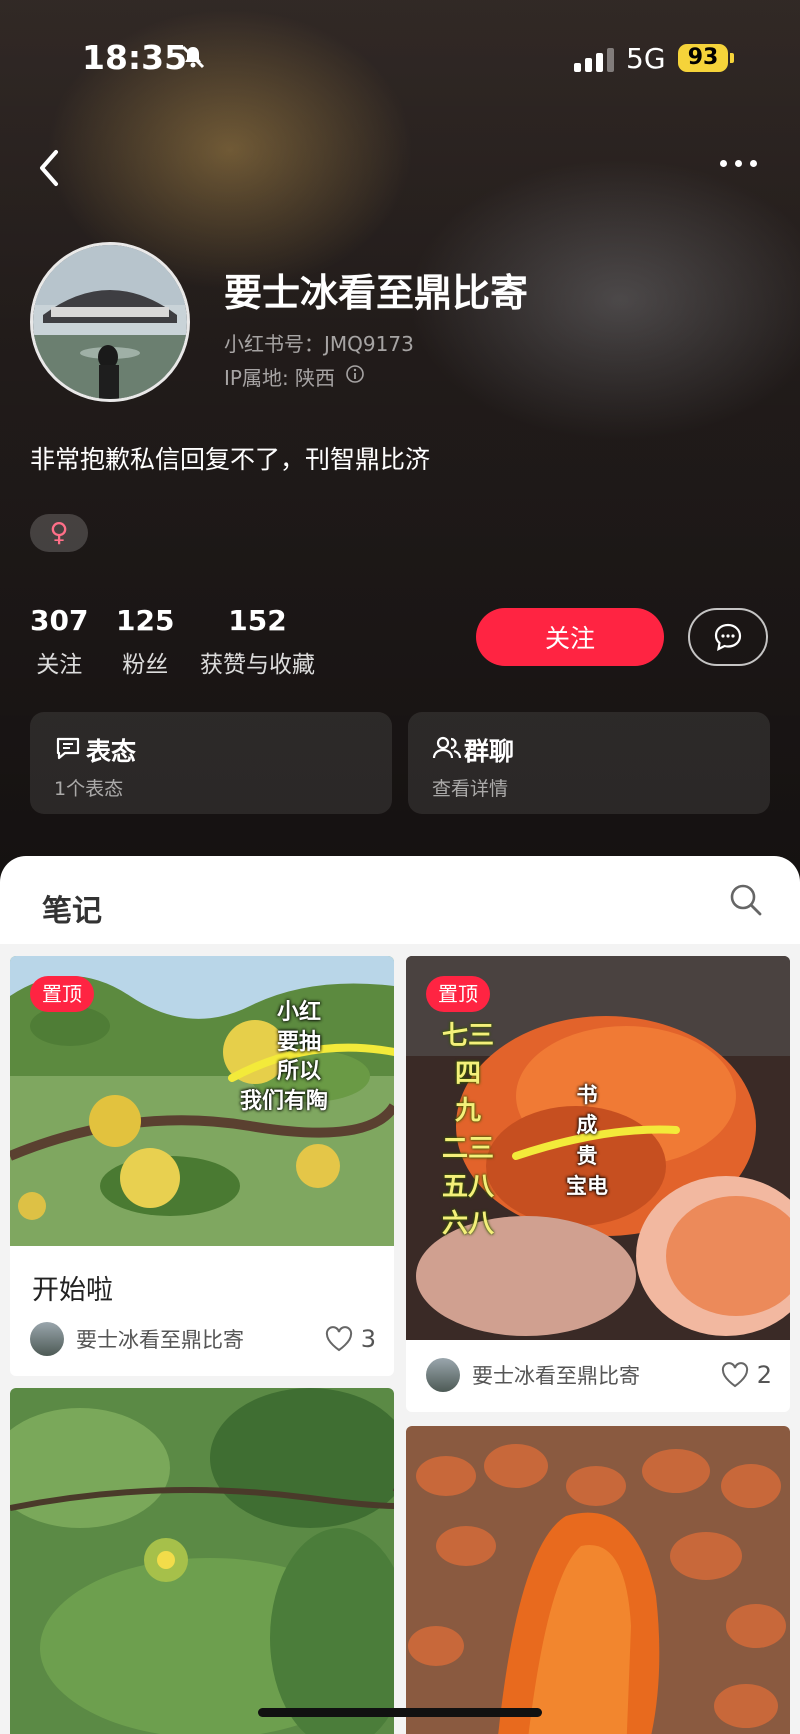 The height and width of the screenshot is (1734, 800). Describe the element at coordinates (145, 665) in the screenshot. I see `stat-fans-label: 粉丝` at that location.